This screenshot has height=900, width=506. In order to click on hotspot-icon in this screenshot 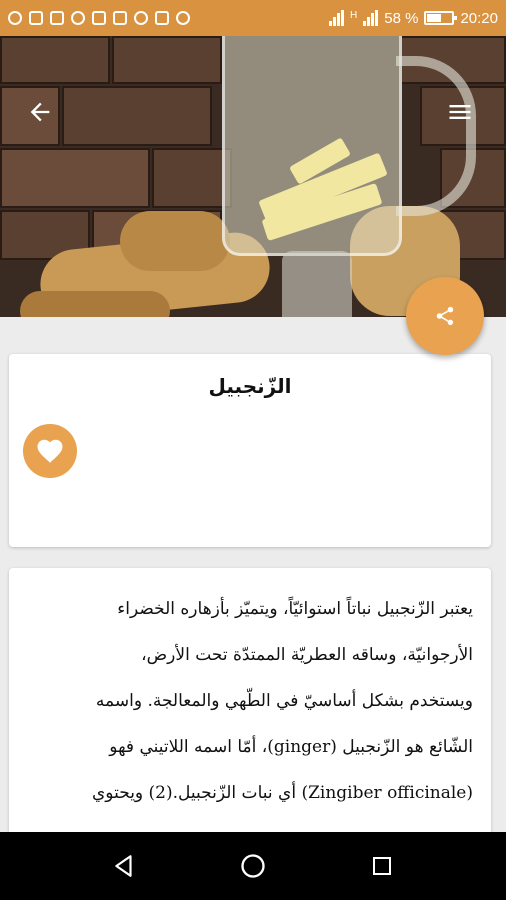, I will do `click(15, 18)`.